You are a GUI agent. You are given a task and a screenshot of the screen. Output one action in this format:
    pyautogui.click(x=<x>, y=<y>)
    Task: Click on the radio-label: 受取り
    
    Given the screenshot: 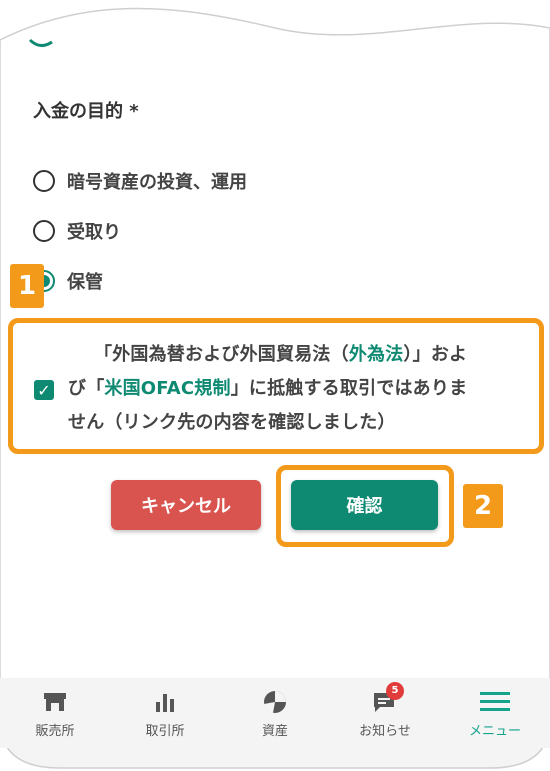 What is the action you would take?
    pyautogui.click(x=94, y=232)
    